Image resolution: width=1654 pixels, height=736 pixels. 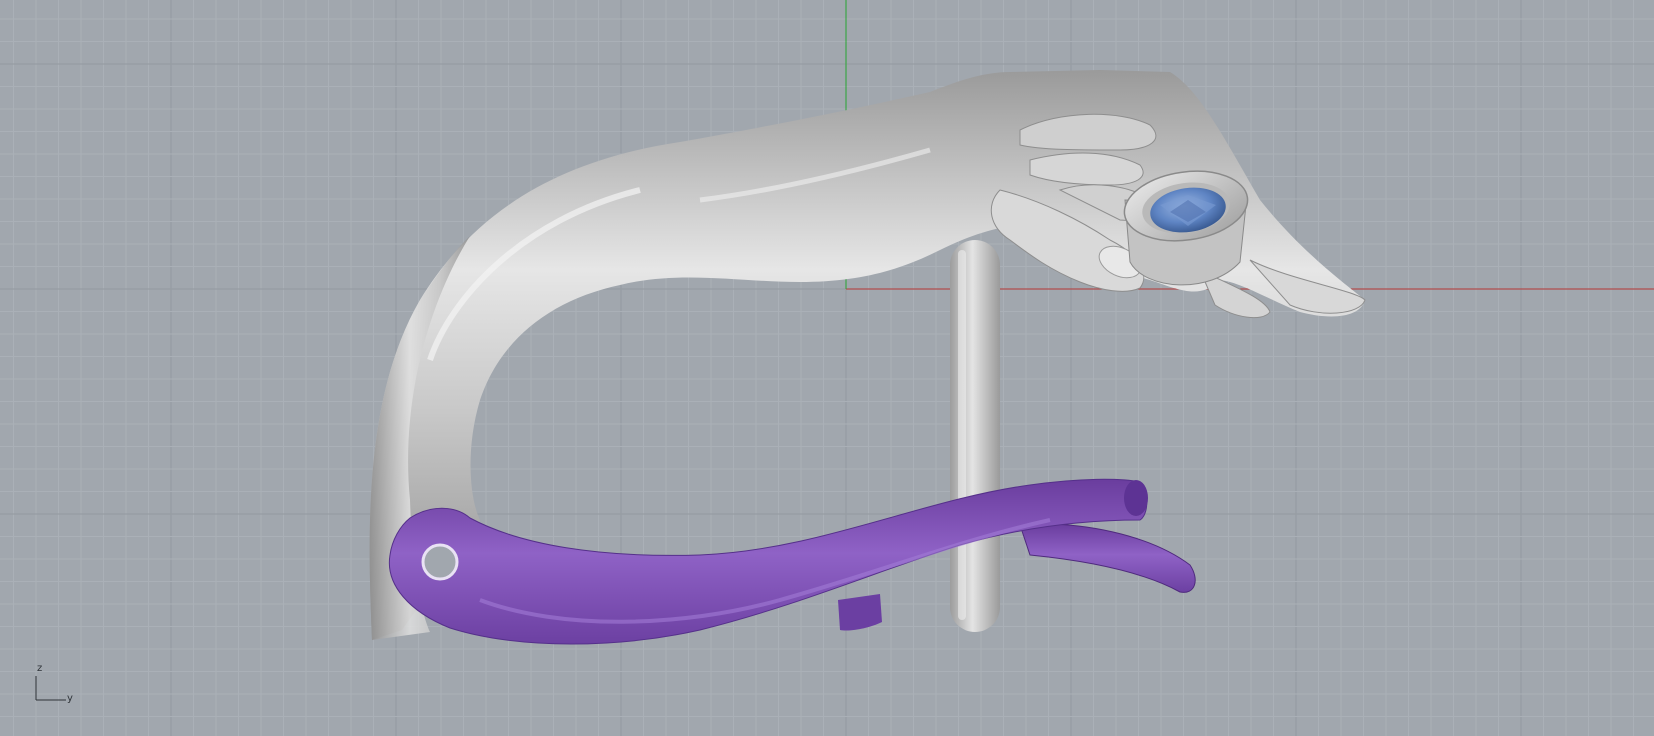 I want to click on purple-lever, so click(x=792, y=561).